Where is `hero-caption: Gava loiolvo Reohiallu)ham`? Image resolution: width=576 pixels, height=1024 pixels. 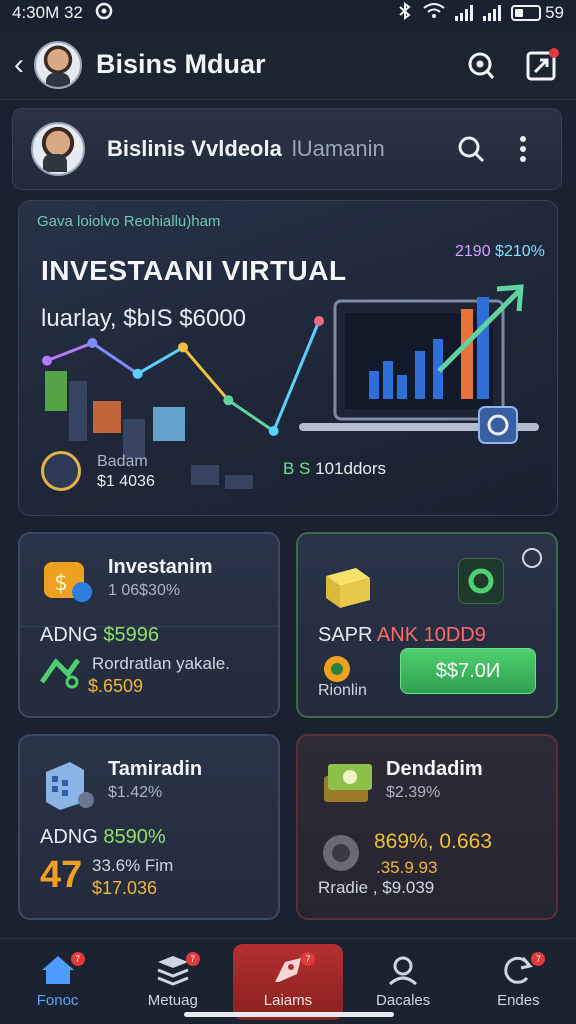
hero-caption: Gava loiolvo Reohiallu)ham is located at coordinates (129, 221).